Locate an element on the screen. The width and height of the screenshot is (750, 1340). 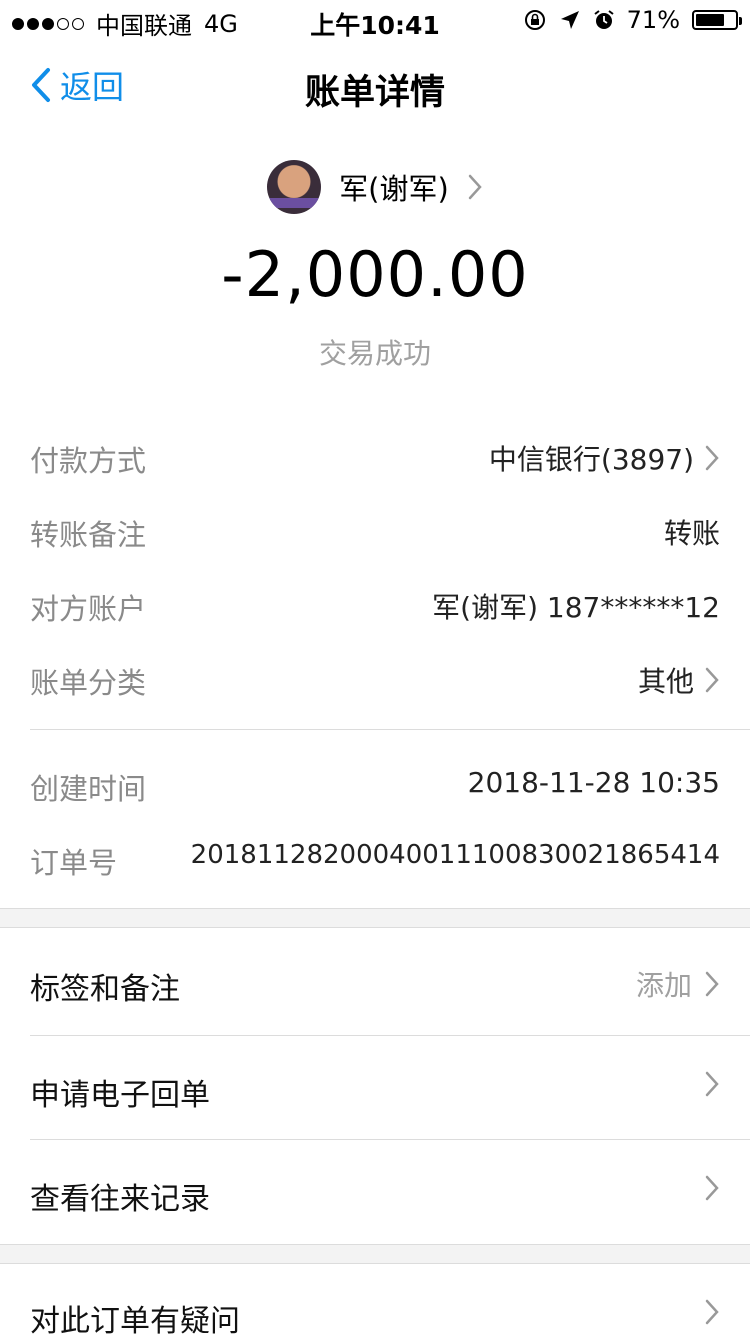
payee-name: 军(谢军) is located at coordinates (394, 189).